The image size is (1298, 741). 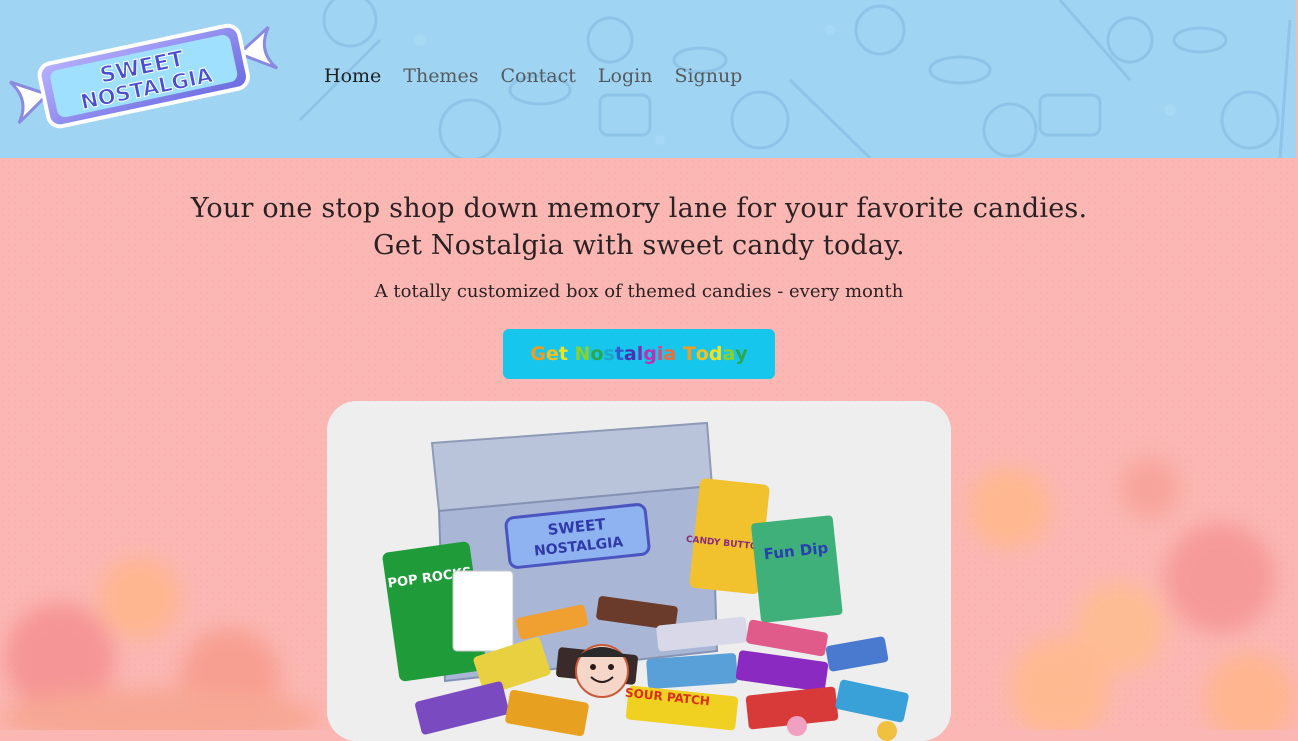 I want to click on nav-login: Login, so click(x=625, y=76).